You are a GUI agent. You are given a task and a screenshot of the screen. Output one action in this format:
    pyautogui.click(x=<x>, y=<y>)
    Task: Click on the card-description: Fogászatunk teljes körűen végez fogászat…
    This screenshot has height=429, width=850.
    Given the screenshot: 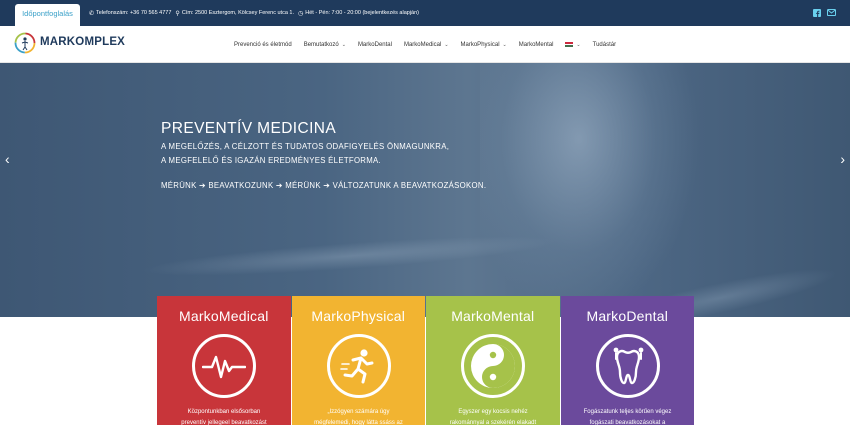 What is the action you would take?
    pyautogui.click(x=628, y=418)
    